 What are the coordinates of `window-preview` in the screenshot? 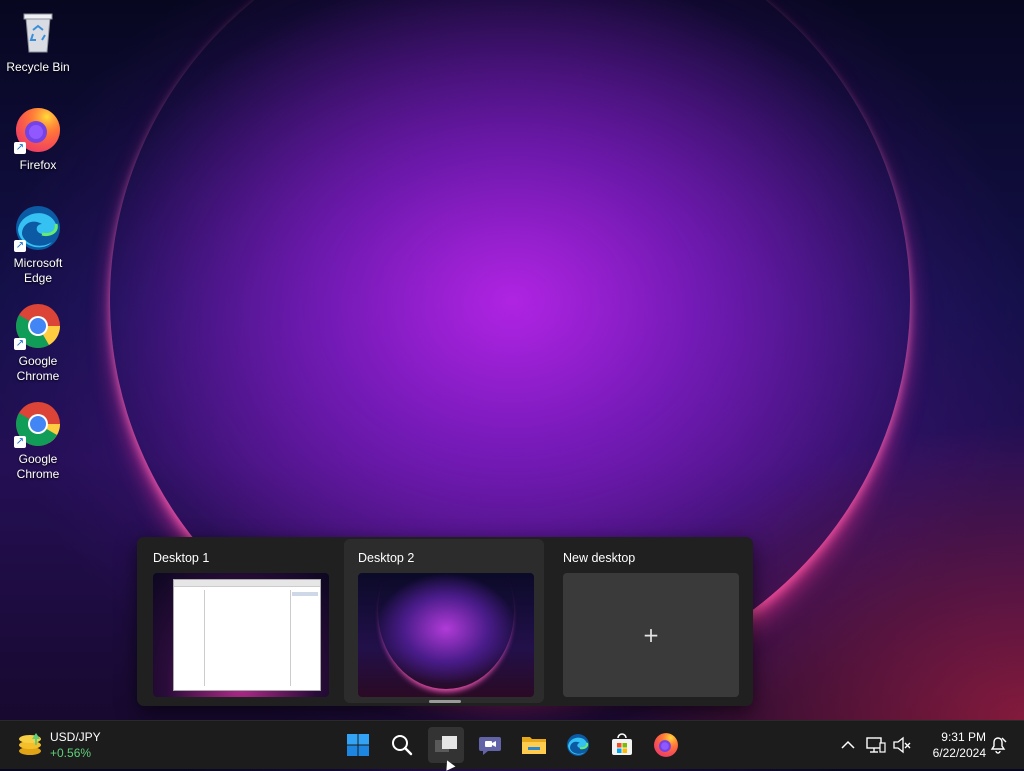 It's located at (247, 635).